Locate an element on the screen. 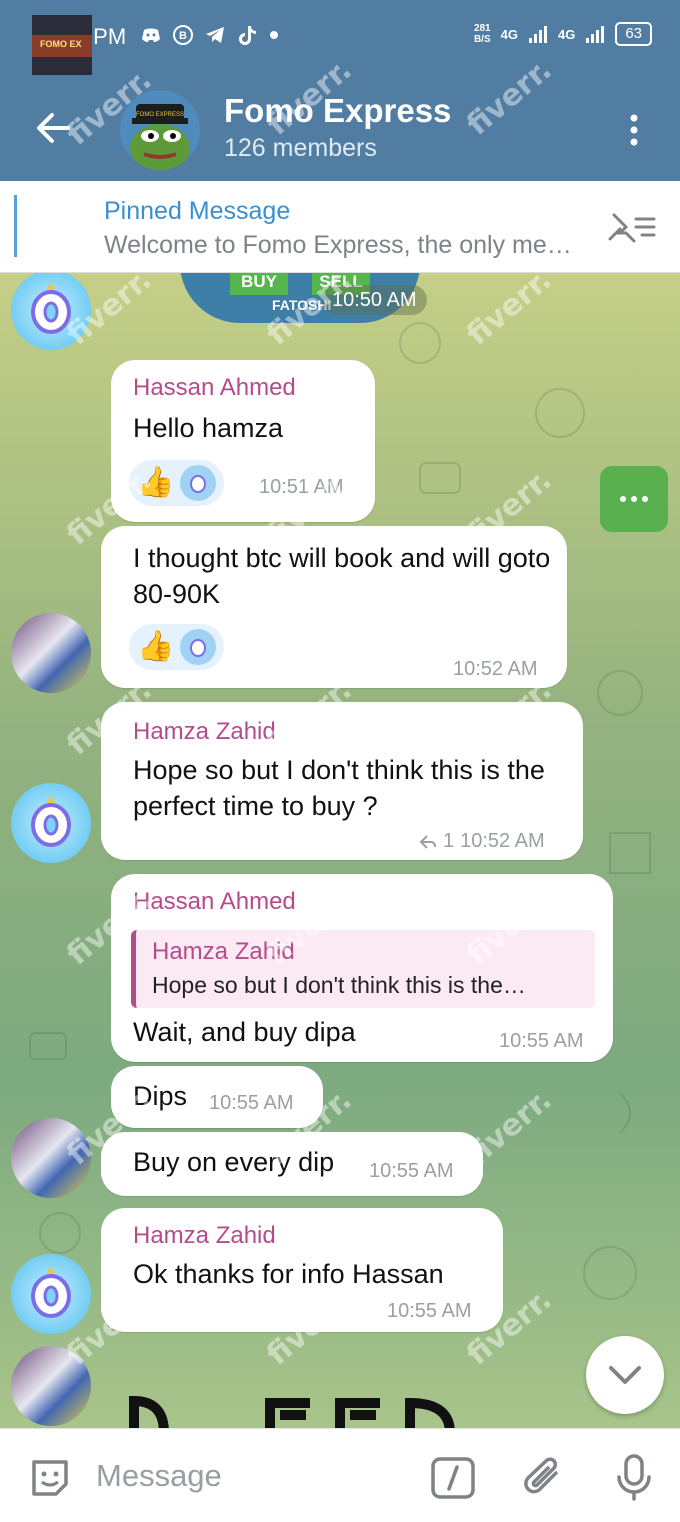  pinned-thumbnail: FOMO EX is located at coordinates (62, 45).